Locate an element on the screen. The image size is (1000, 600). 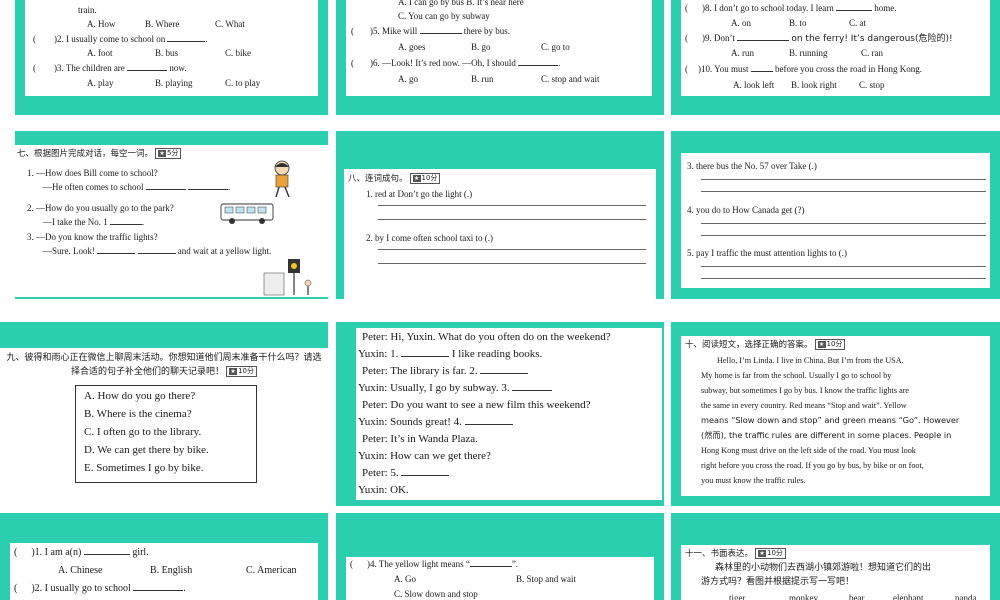
option: A. run is located at coordinates (742, 53).